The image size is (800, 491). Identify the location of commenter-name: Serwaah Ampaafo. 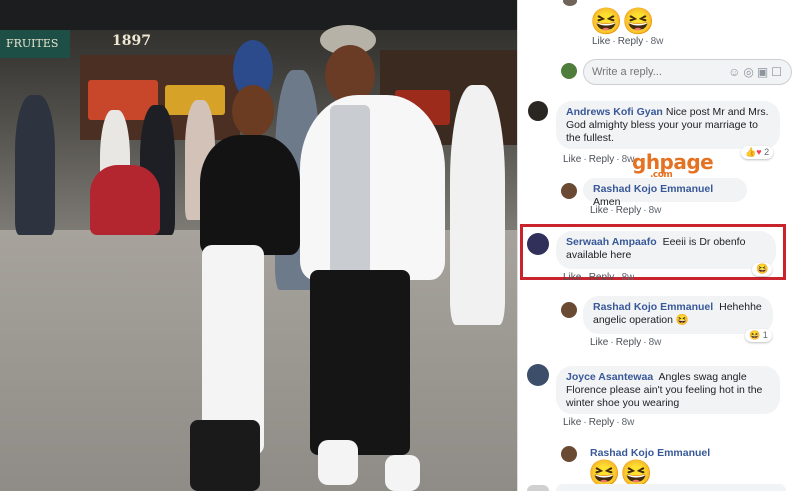
(611, 242).